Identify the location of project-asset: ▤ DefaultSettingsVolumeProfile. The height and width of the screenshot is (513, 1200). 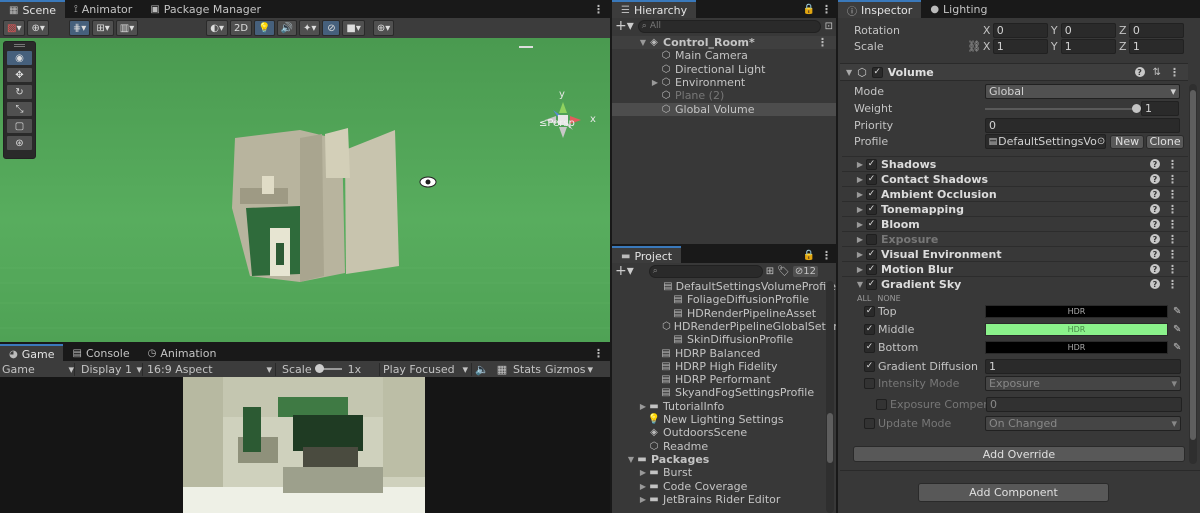
(724, 286).